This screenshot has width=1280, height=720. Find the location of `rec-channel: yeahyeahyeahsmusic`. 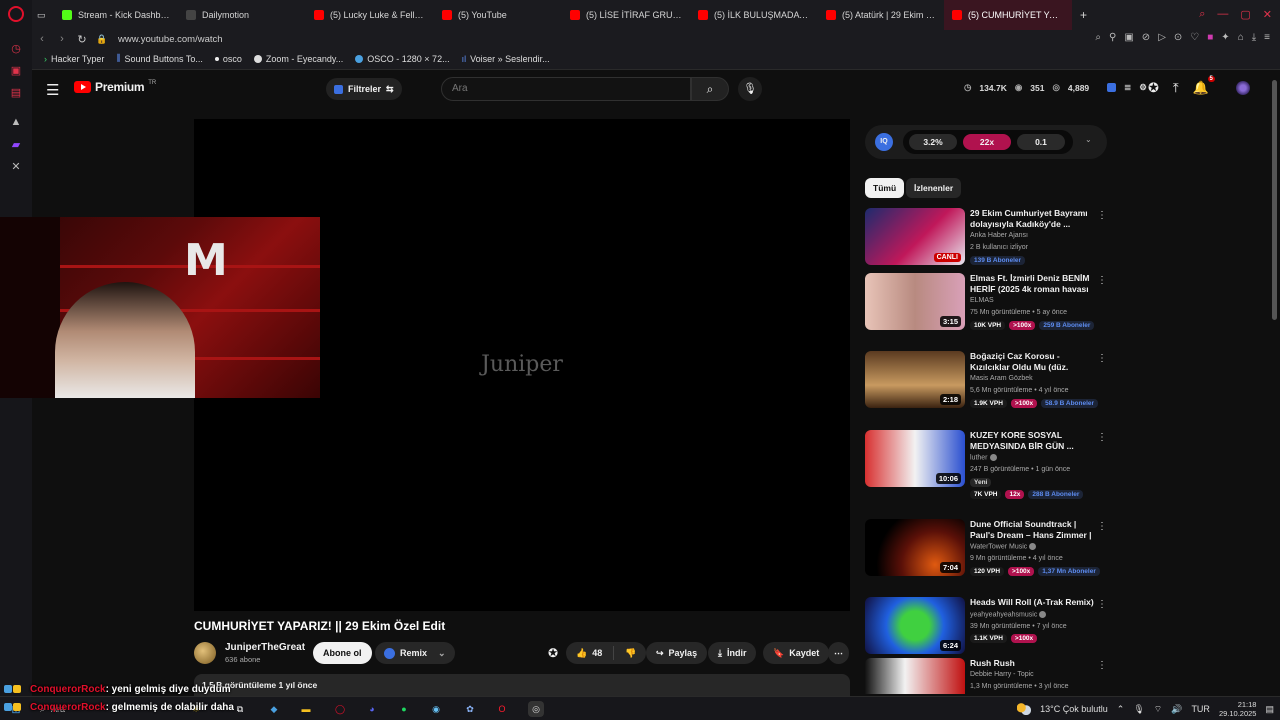

rec-channel: yeahyeahyeahsmusic is located at coordinates (1008, 614).